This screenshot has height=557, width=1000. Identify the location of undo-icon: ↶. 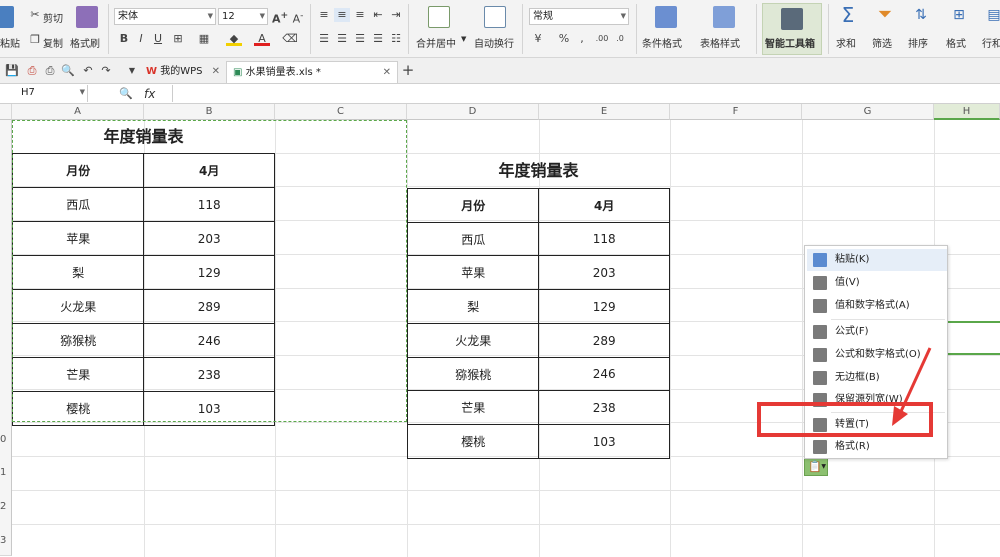
(88, 71).